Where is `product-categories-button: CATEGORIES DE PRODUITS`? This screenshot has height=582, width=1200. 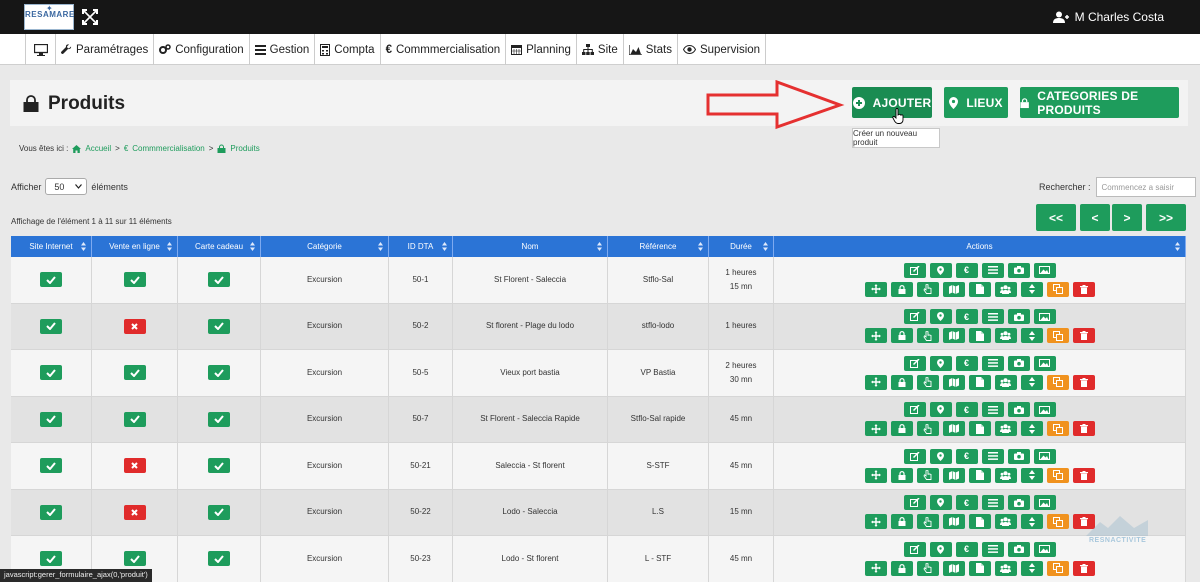 product-categories-button: CATEGORIES DE PRODUITS is located at coordinates (1099, 102).